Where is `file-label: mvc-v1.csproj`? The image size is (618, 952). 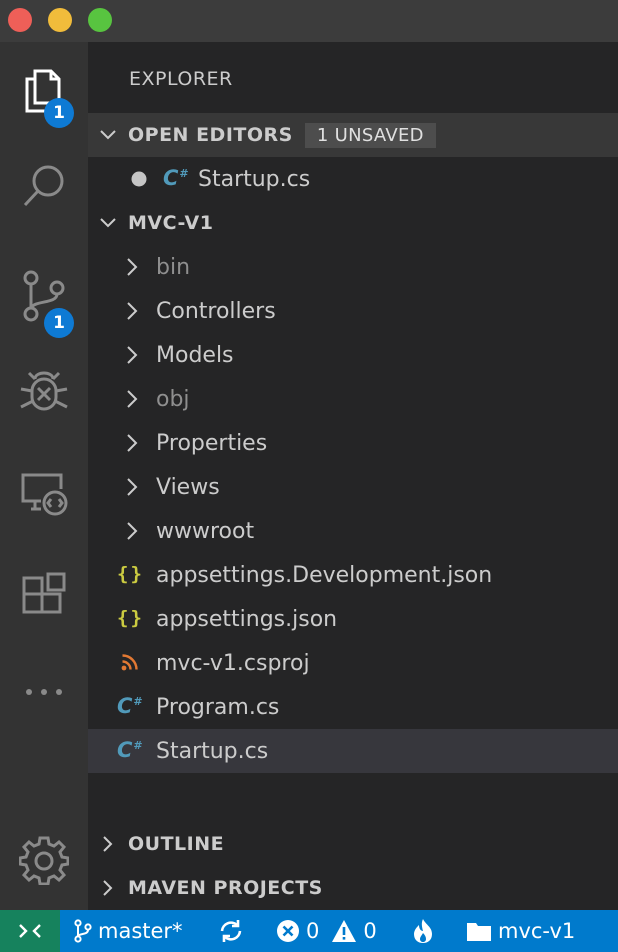
file-label: mvc-v1.csproj is located at coordinates (233, 663).